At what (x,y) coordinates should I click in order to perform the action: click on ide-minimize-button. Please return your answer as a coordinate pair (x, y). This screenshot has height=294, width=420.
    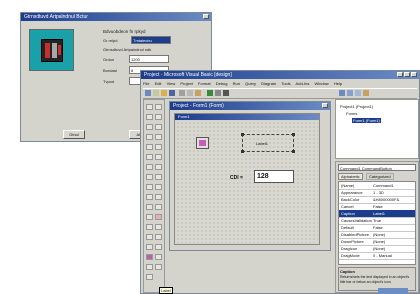
    Looking at the image, I should click on (400, 74).